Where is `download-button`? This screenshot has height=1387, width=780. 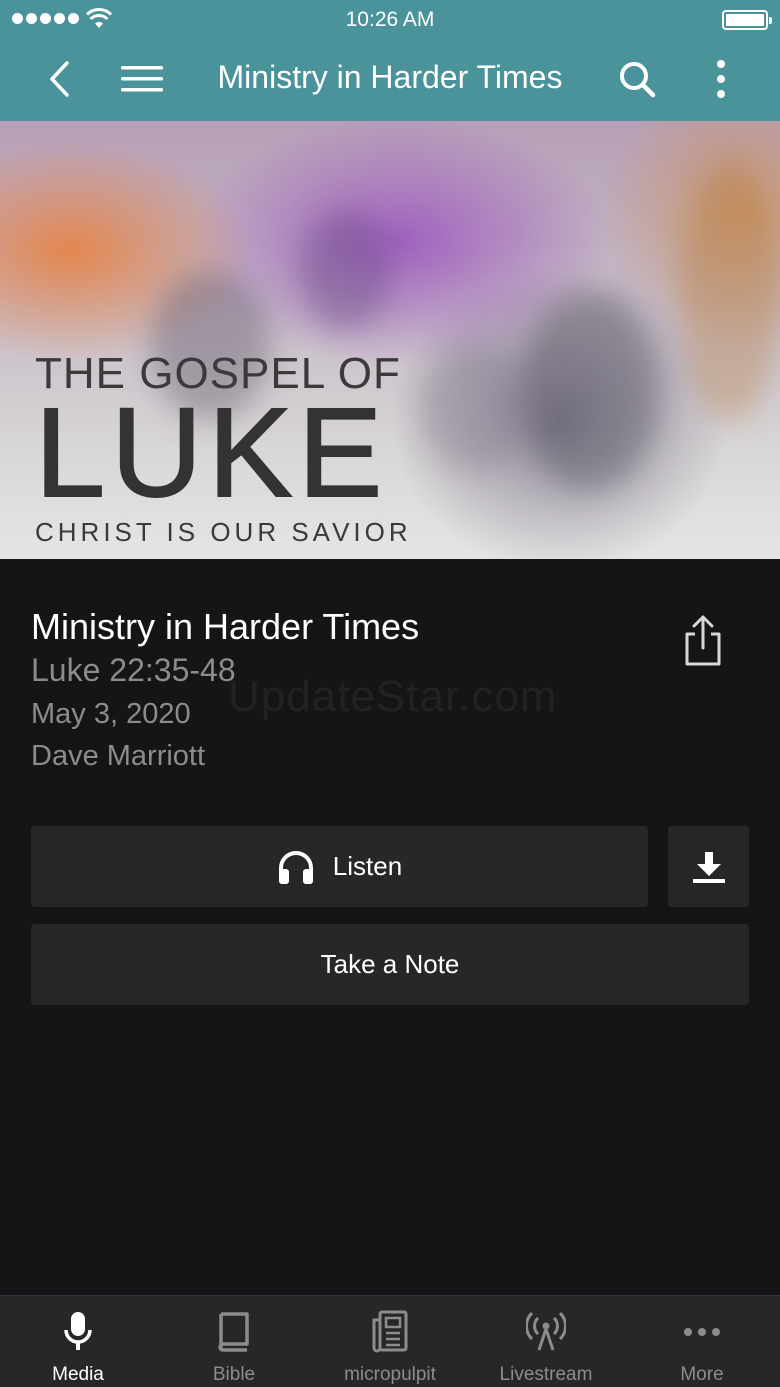 download-button is located at coordinates (708, 866).